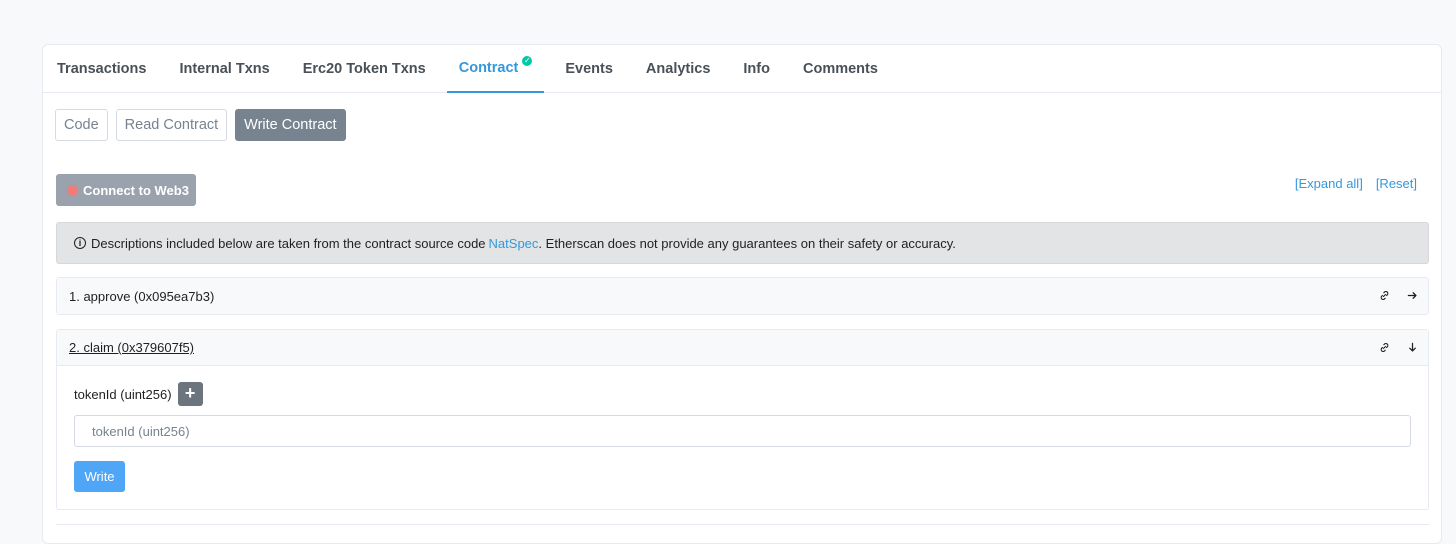 The width and height of the screenshot is (1456, 544). I want to click on disconnected-status-icon, so click(72, 190).